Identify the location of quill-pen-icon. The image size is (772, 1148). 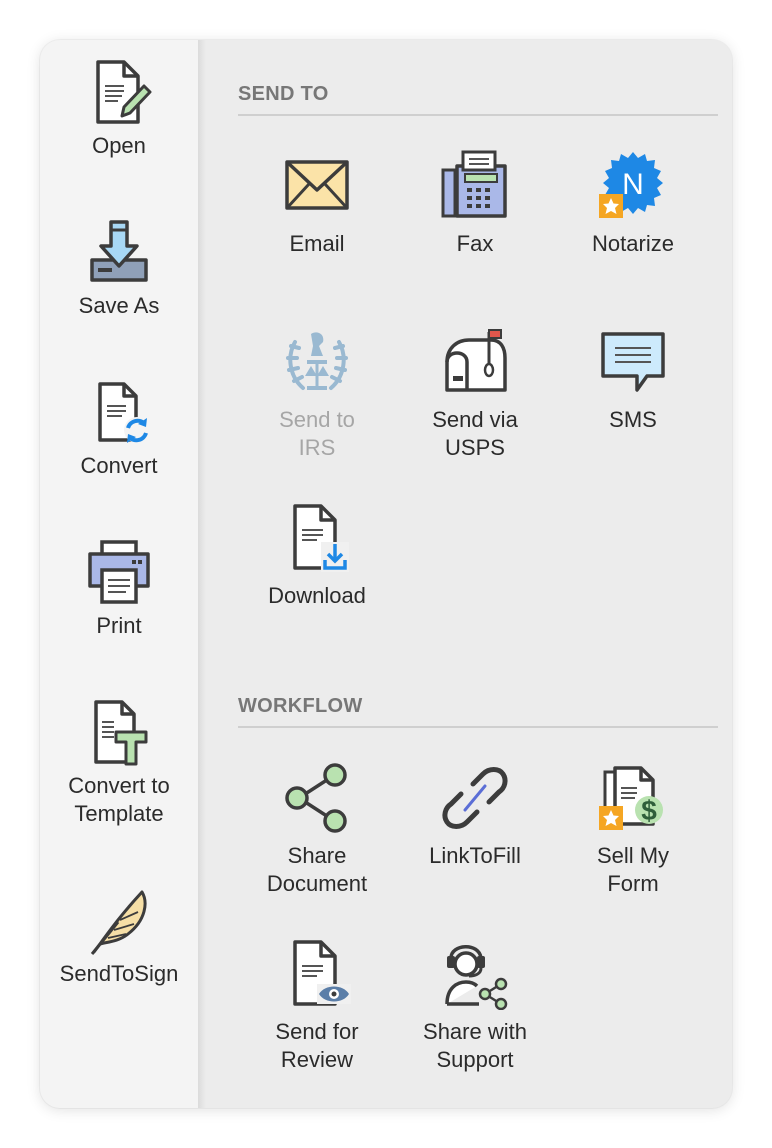
(118, 922).